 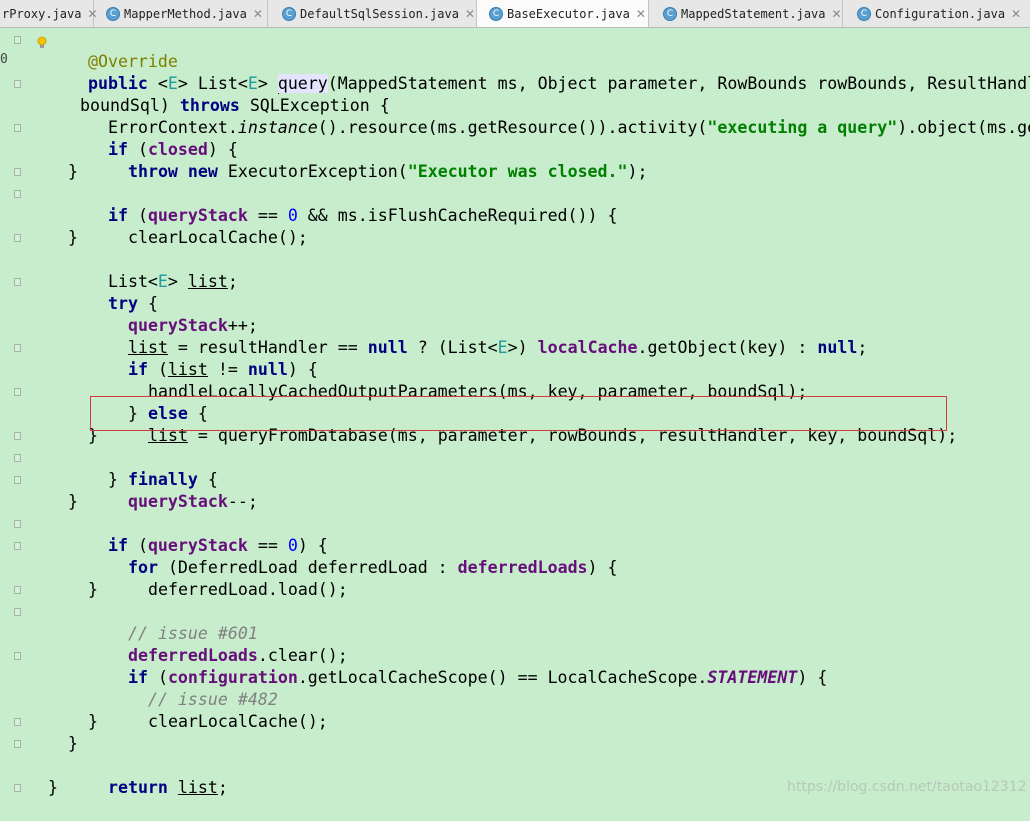 What do you see at coordinates (727, 347) in the screenshot?
I see `code-text: .getObject(key) :` at bounding box center [727, 347].